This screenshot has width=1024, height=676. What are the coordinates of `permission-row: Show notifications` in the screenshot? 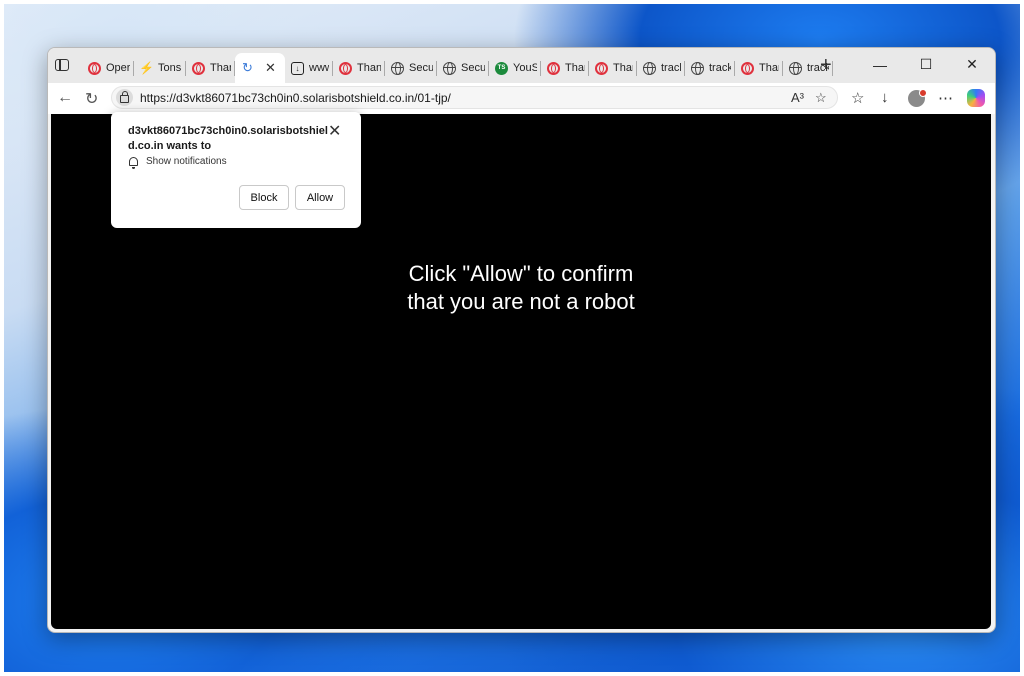 It's located at (178, 162).